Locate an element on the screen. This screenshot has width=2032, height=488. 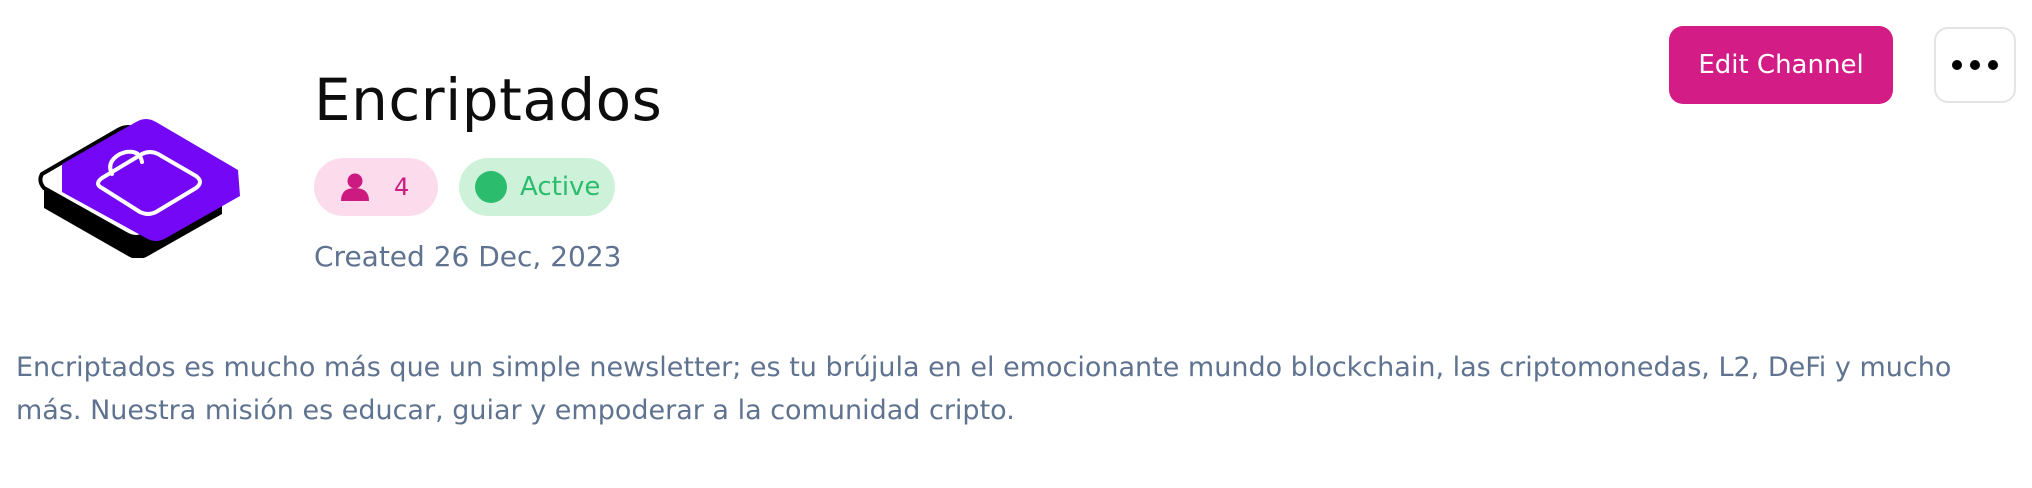
more-horizontal-icon is located at coordinates (1975, 65).